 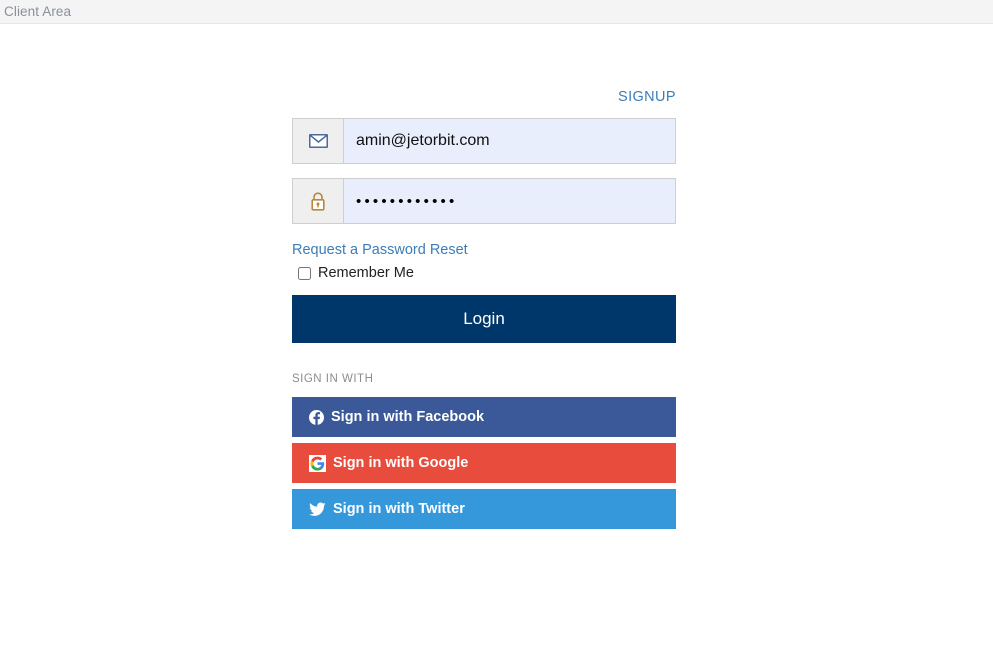 I want to click on password-reset-link: Request a Password Reset, so click(x=380, y=250).